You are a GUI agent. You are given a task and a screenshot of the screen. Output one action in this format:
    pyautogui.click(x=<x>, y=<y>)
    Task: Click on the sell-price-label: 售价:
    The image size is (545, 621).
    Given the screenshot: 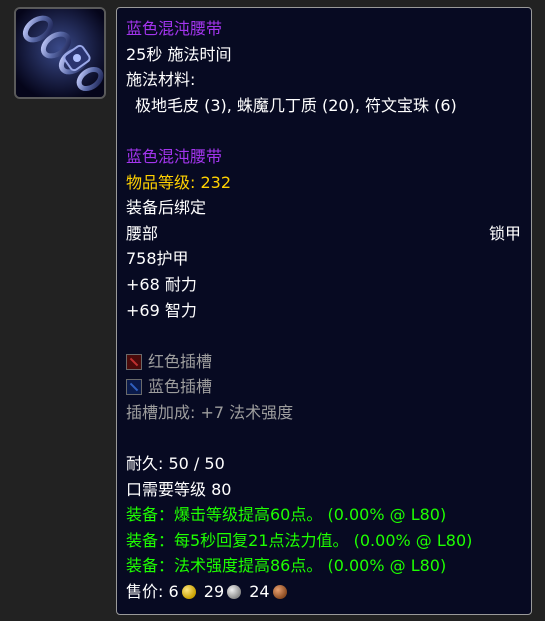 What is the action you would take?
    pyautogui.click(x=145, y=592)
    